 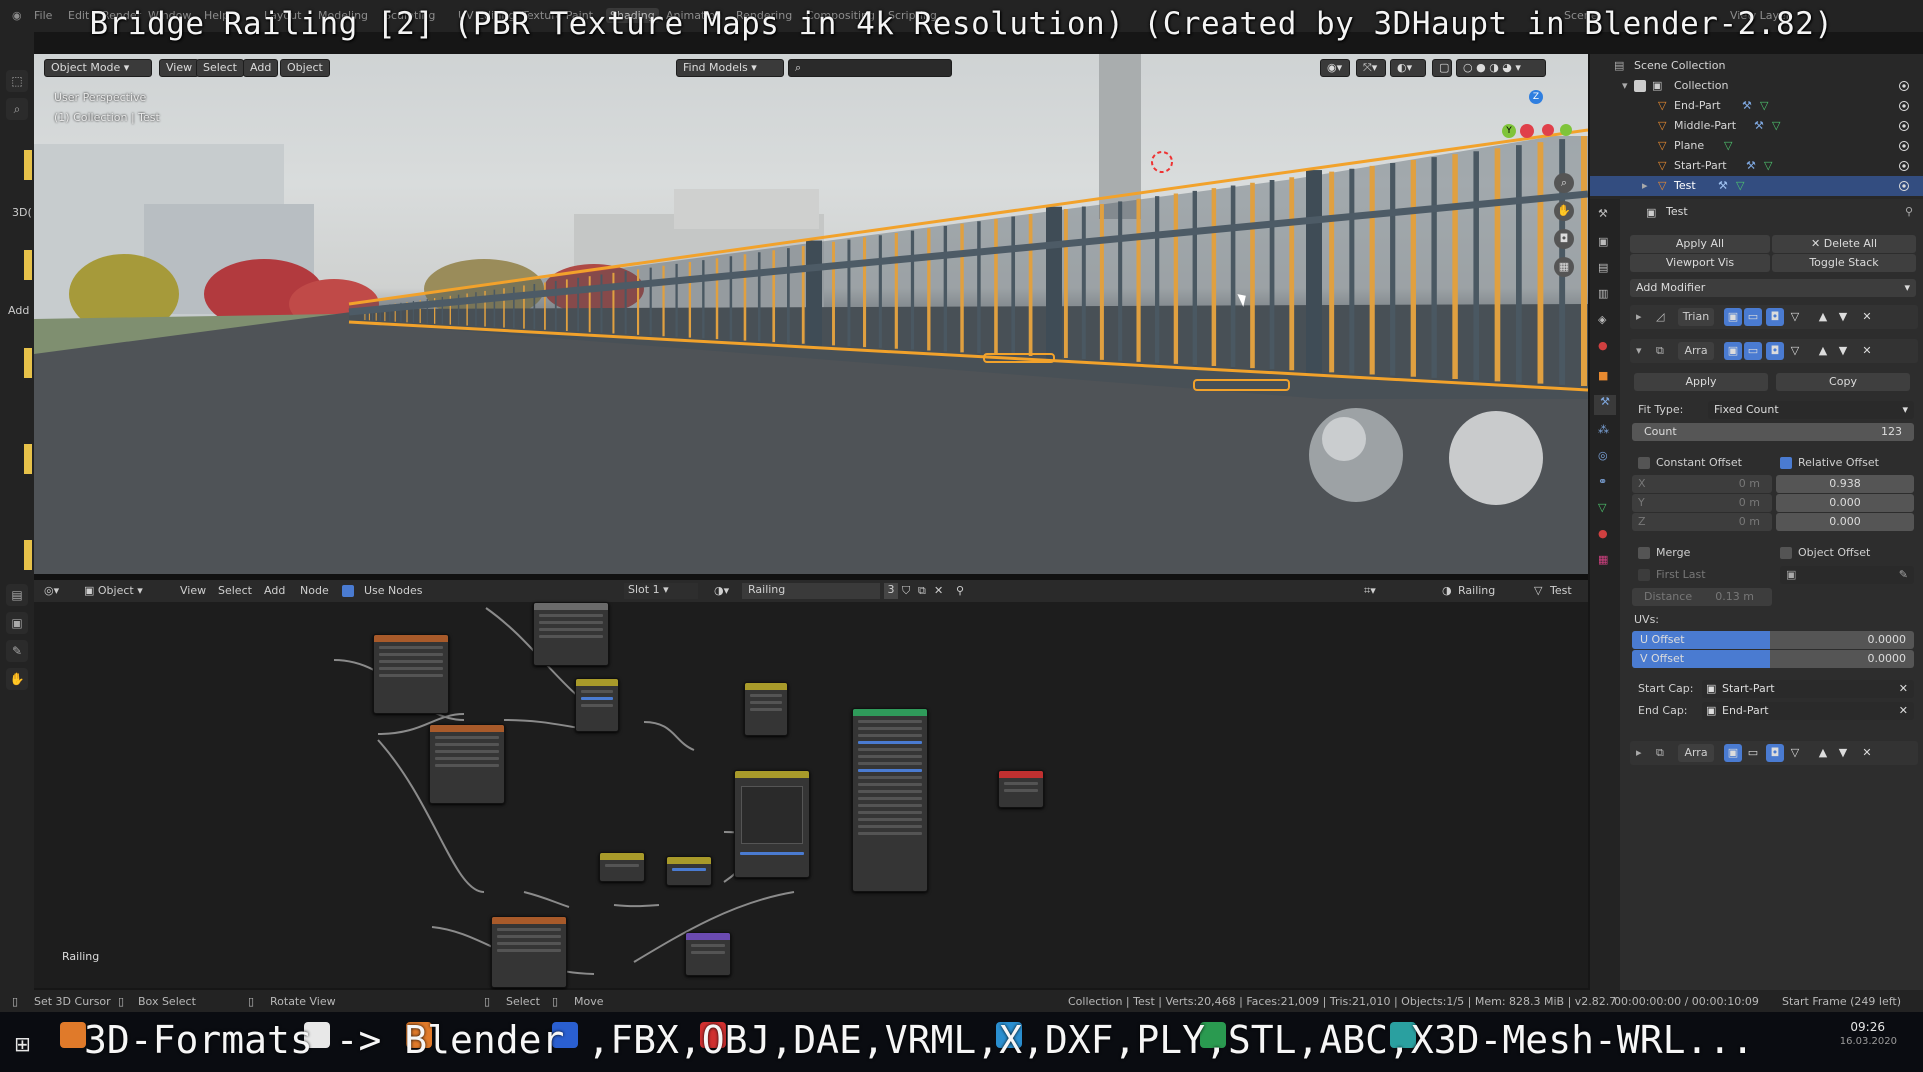 What do you see at coordinates (179, 68) in the screenshot?
I see `menu-view: View` at bounding box center [179, 68].